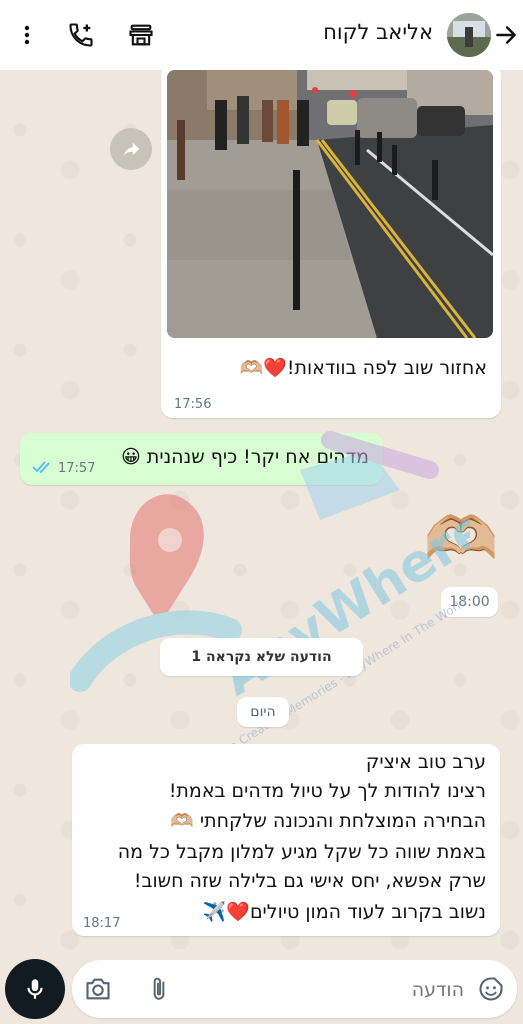 This screenshot has height=1024, width=523. Describe the element at coordinates (469, 35) in the screenshot. I see `avatar` at that location.